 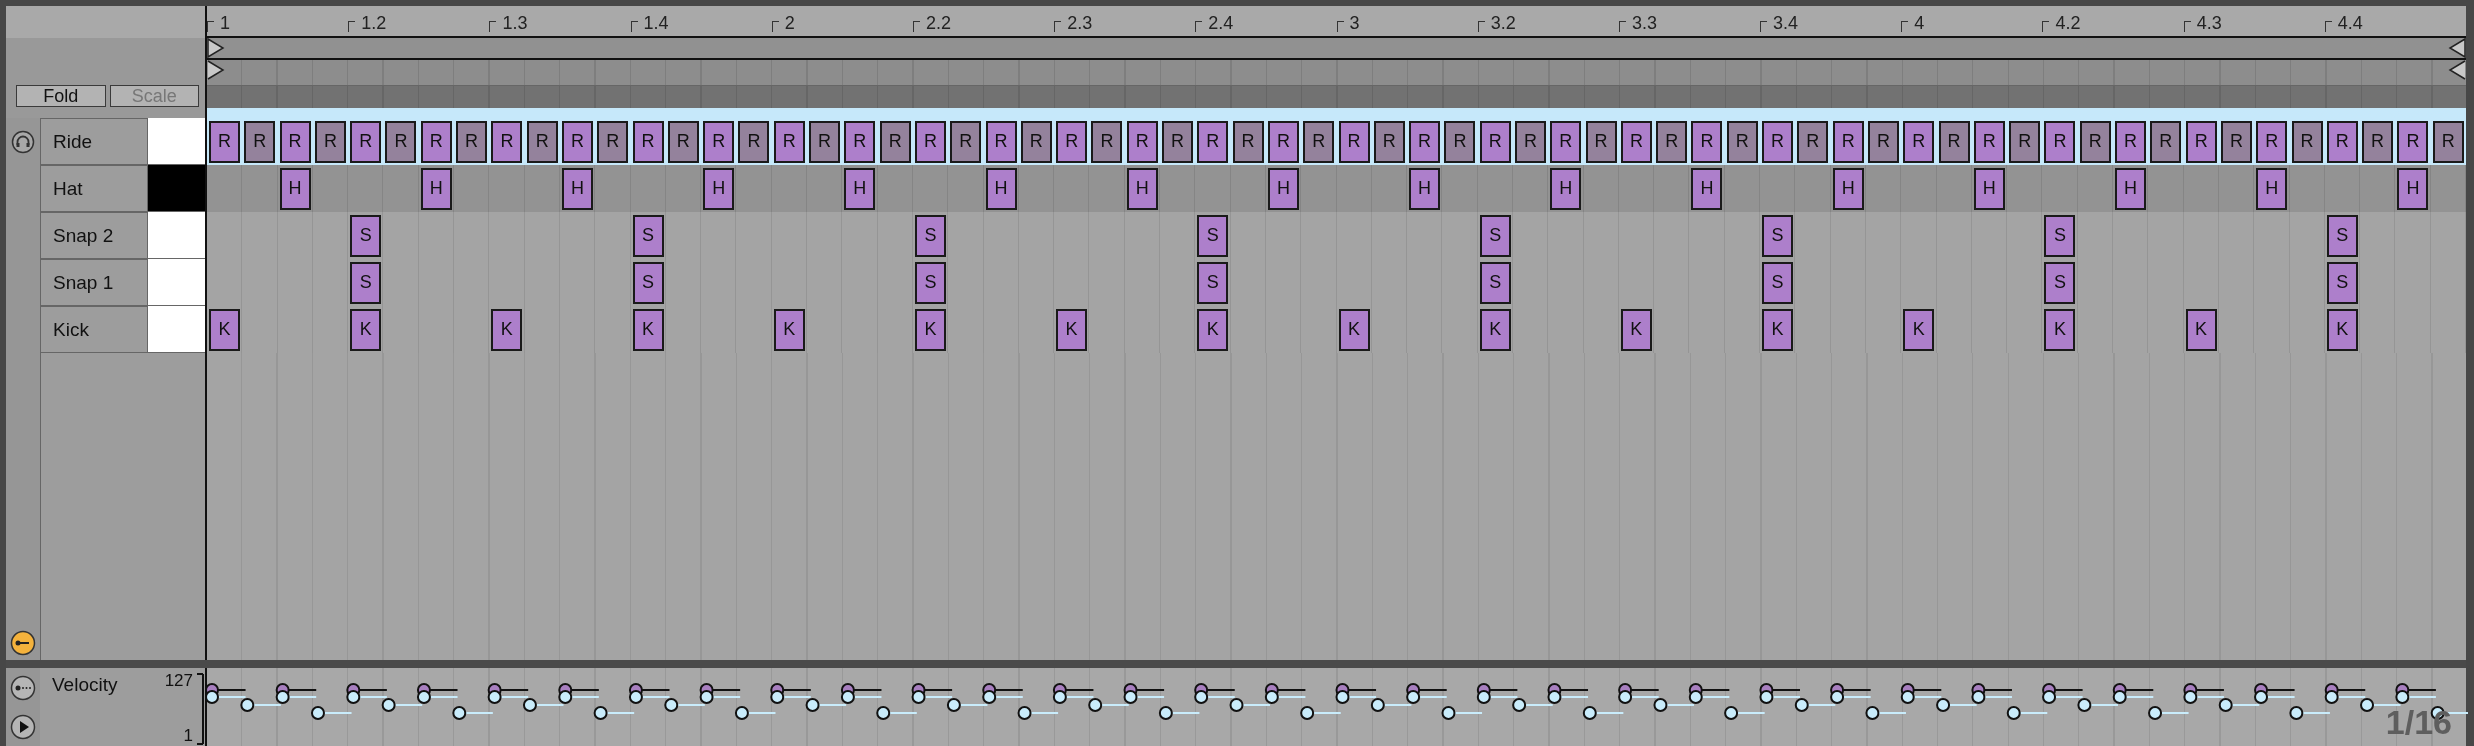 I want to click on start-marker-icon, so click(x=216, y=70).